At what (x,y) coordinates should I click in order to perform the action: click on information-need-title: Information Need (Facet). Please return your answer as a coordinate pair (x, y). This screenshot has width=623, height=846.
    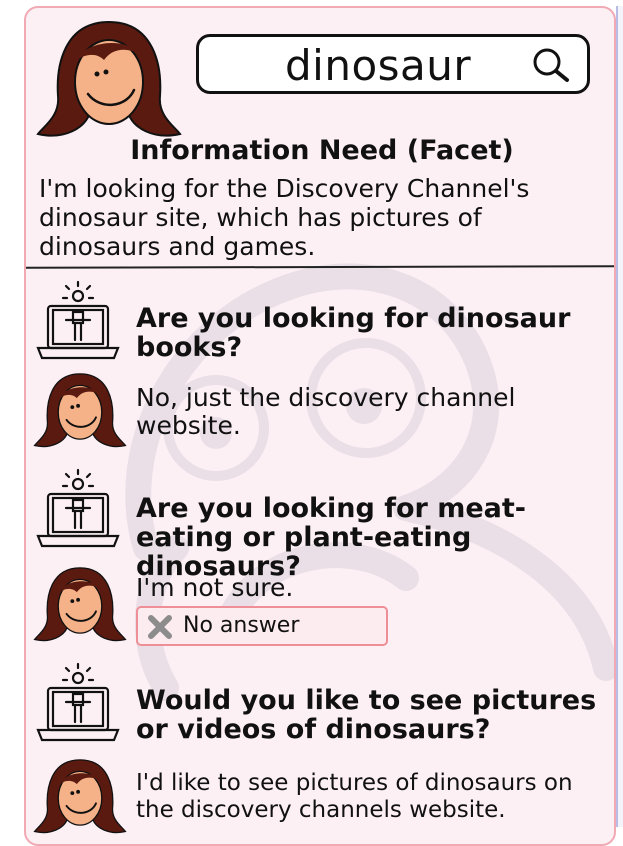
    Looking at the image, I should click on (322, 150).